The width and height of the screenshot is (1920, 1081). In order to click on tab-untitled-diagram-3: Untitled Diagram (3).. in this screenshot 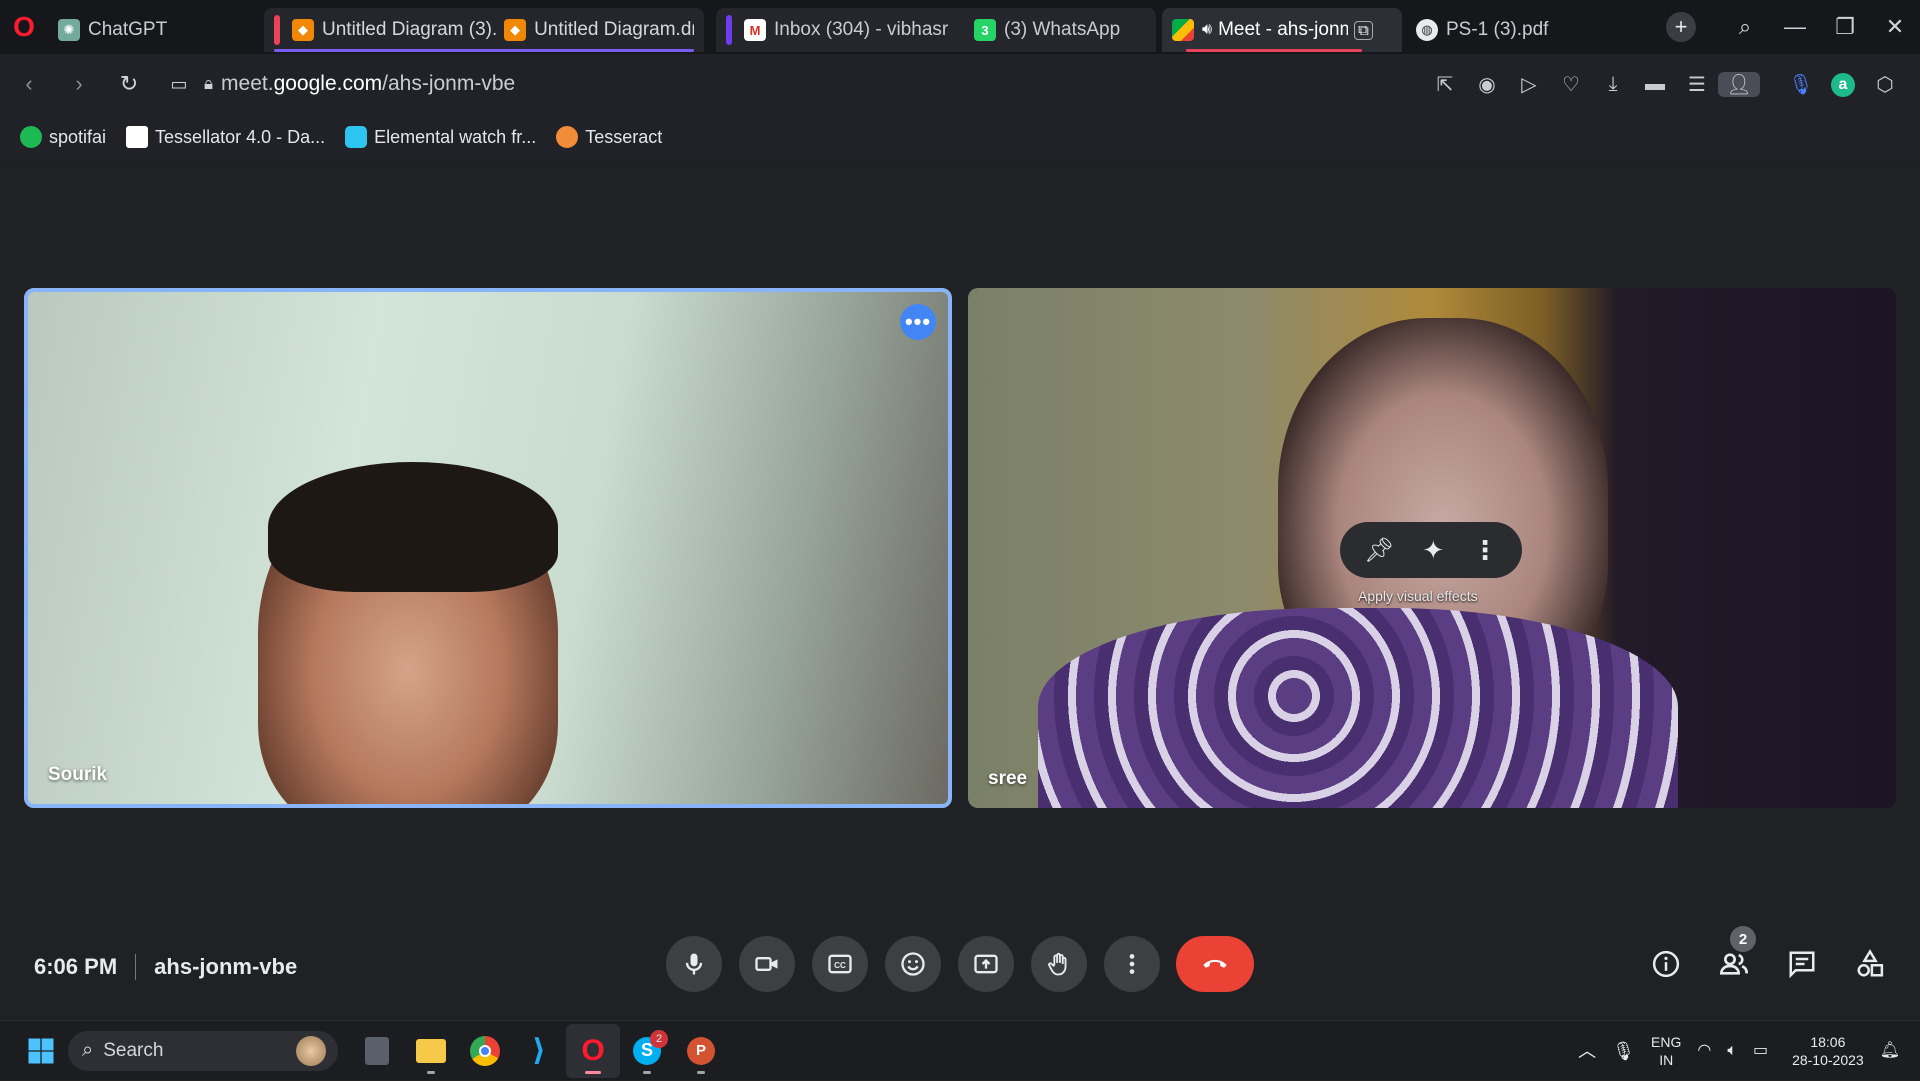, I will do `click(409, 30)`.